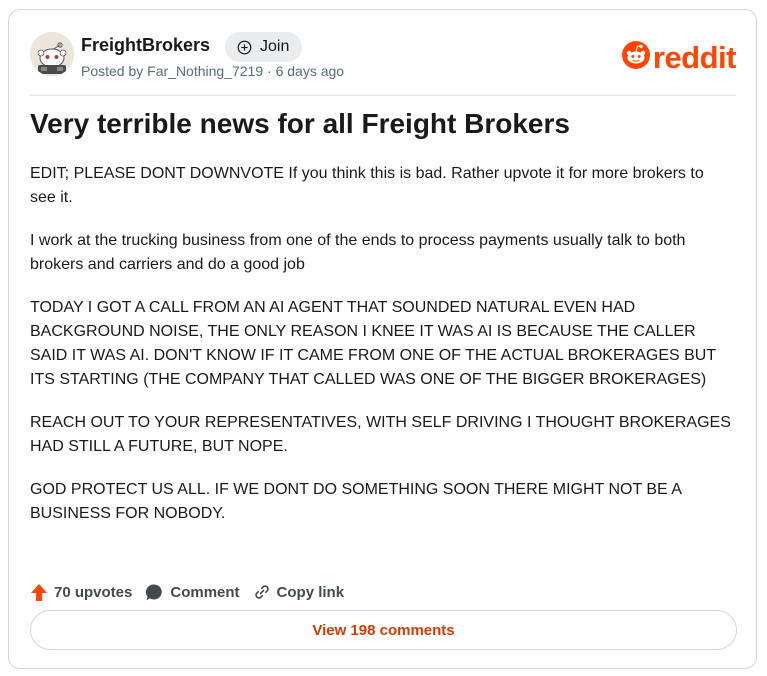 This screenshot has width=767, height=676. I want to click on upvote-button: 70 upvotes, so click(81, 592).